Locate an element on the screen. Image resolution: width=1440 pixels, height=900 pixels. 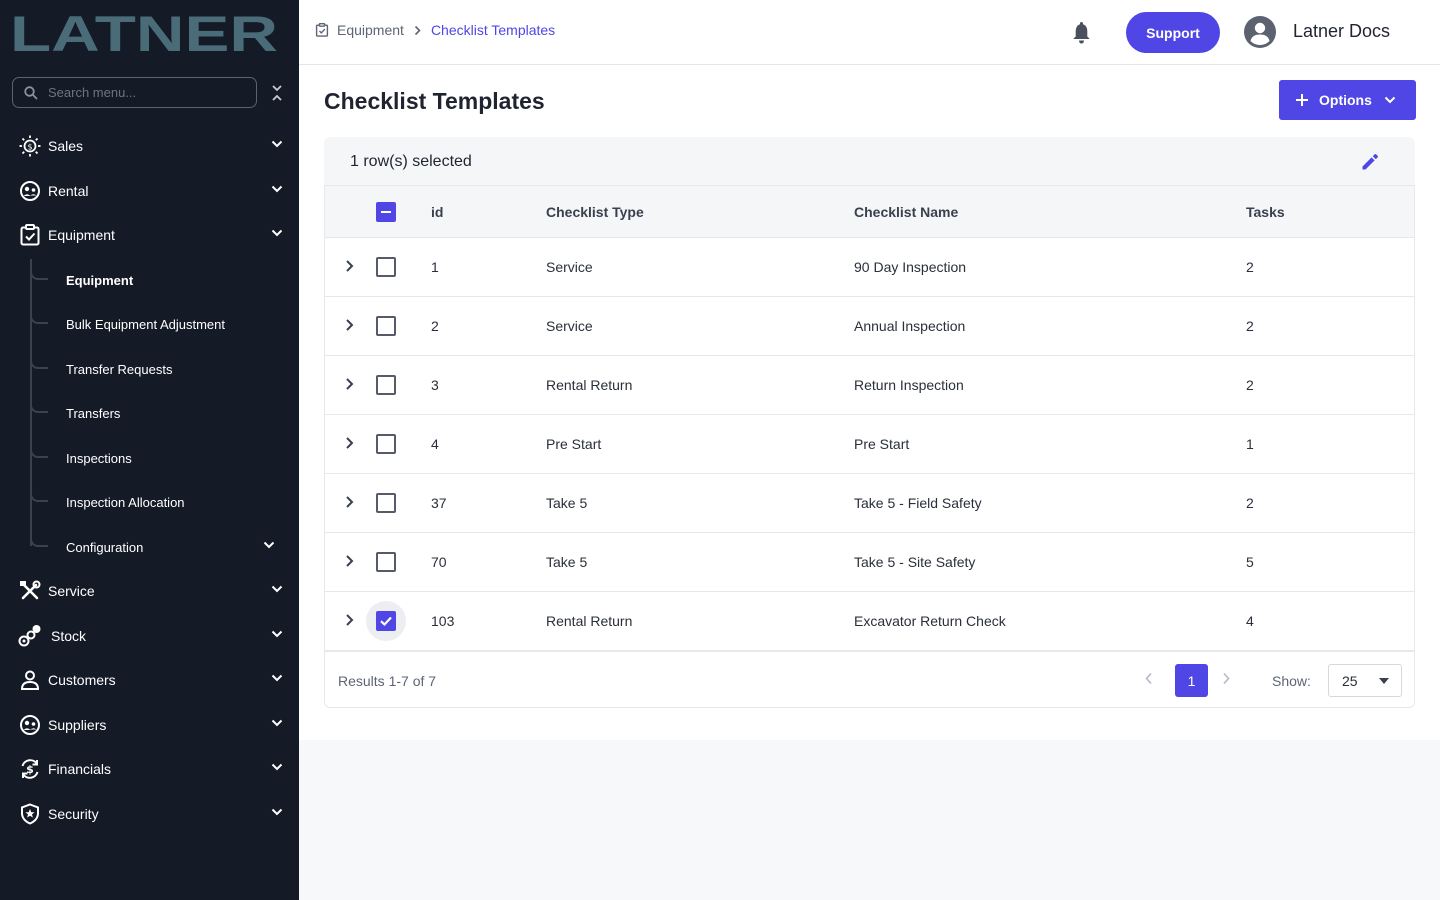
sidebar-item-label: Financials is located at coordinates (80, 769).